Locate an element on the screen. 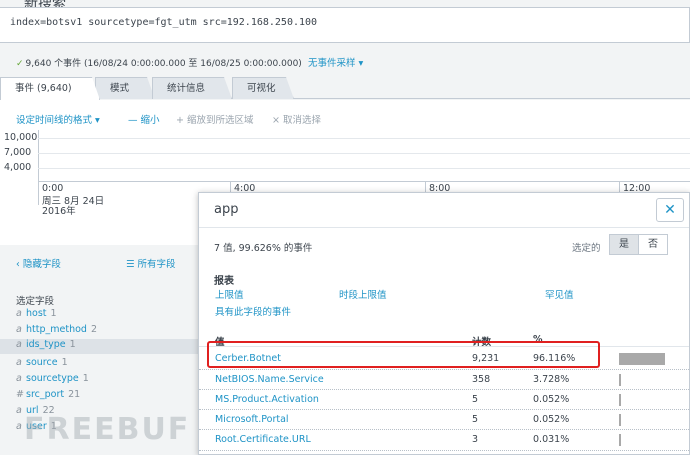  field-item-sourcetype: a sourcetype 1 is located at coordinates (52, 378).